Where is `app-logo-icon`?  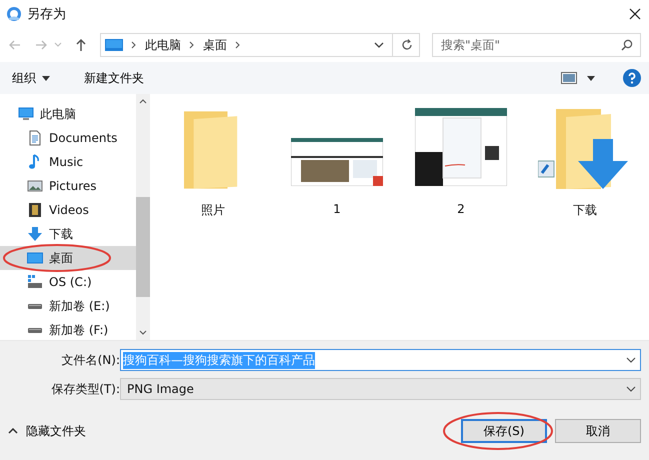
app-logo-icon is located at coordinates (14, 14).